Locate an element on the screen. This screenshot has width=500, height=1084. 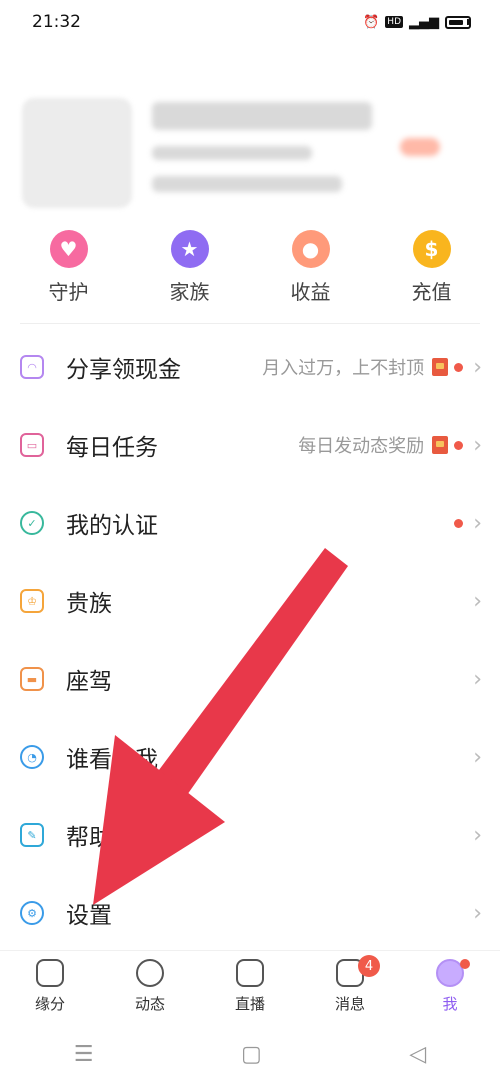
quick-item-label: 家族 is located at coordinates (189, 292).